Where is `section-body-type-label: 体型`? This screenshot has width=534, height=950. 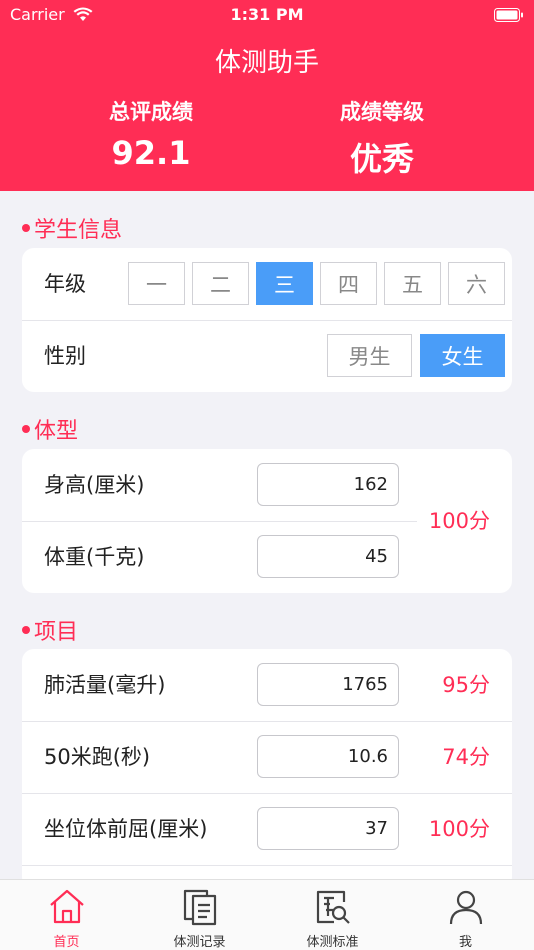
section-body-type-label: 体型 is located at coordinates (56, 431).